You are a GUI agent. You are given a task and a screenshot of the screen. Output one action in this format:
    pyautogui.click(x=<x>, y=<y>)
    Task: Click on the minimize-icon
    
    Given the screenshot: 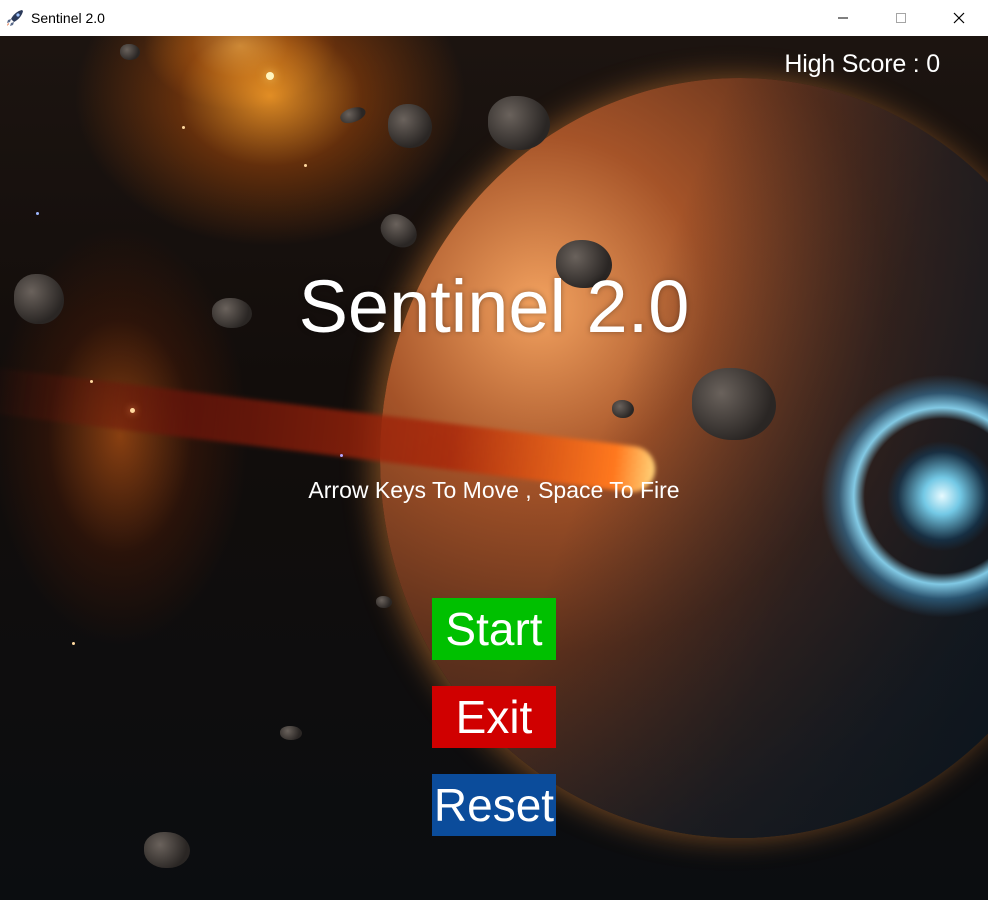 What is the action you would take?
    pyautogui.click(x=843, y=18)
    